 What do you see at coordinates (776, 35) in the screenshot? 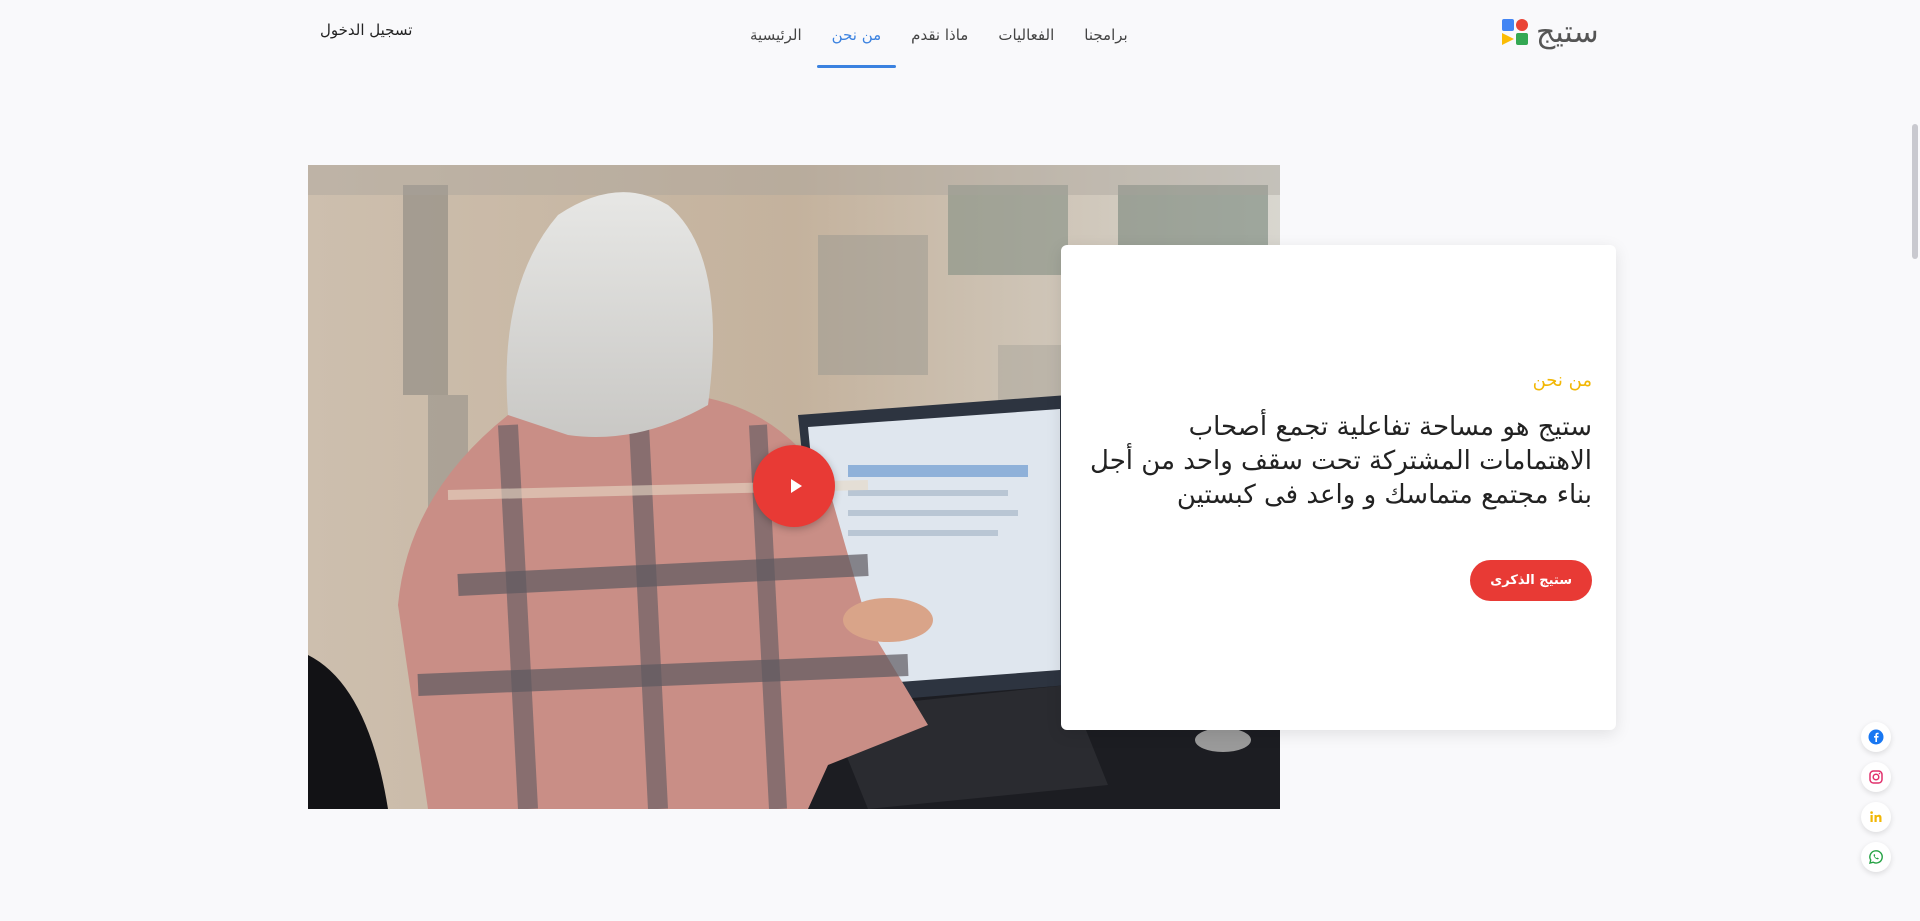
I see `nav-item-home: الرئيسية` at bounding box center [776, 35].